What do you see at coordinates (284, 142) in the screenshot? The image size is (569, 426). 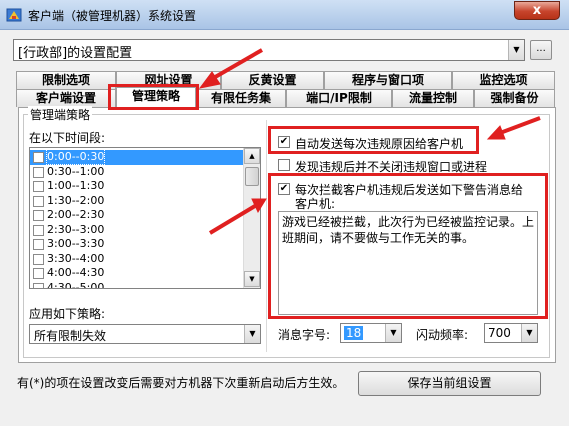 I see `auto-send-checkbox: ✔` at bounding box center [284, 142].